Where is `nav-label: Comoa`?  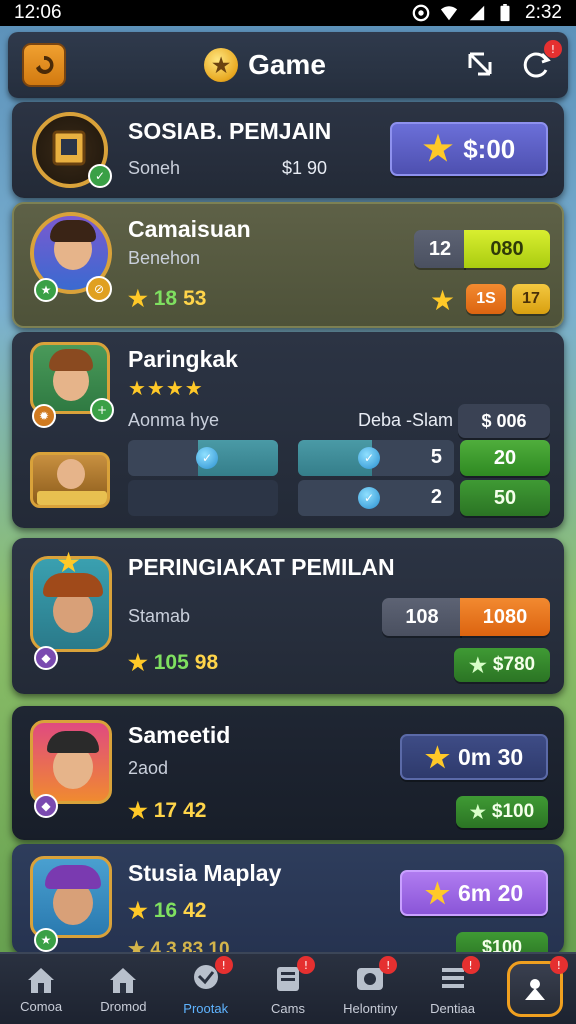
nav-label: Comoa is located at coordinates (41, 1006).